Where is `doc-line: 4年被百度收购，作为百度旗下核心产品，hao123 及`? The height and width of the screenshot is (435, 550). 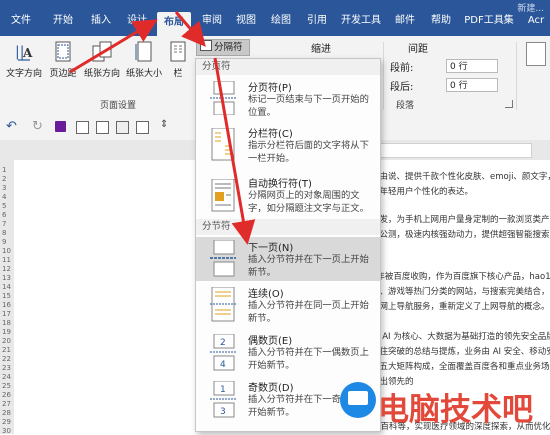
doc-line: 4年被百度收购，作为百度旗下核心产品，hao123 及 is located at coordinates (460, 277).